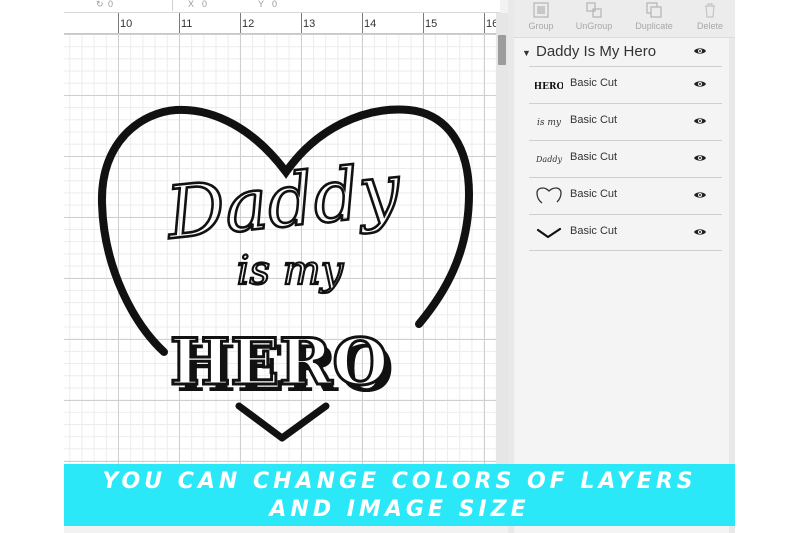  I want to click on daddy-thumb-text: Daddy, so click(548, 159).